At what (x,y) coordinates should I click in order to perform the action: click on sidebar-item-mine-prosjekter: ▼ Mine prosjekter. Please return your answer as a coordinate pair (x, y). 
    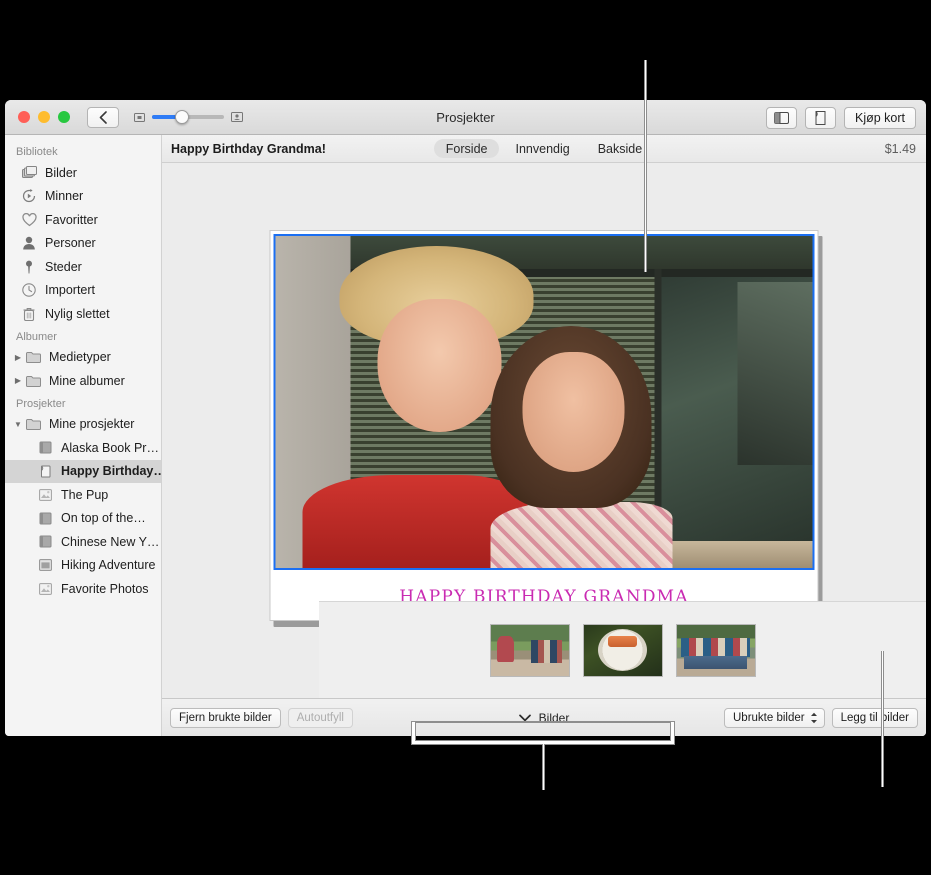
    Looking at the image, I should click on (83, 425).